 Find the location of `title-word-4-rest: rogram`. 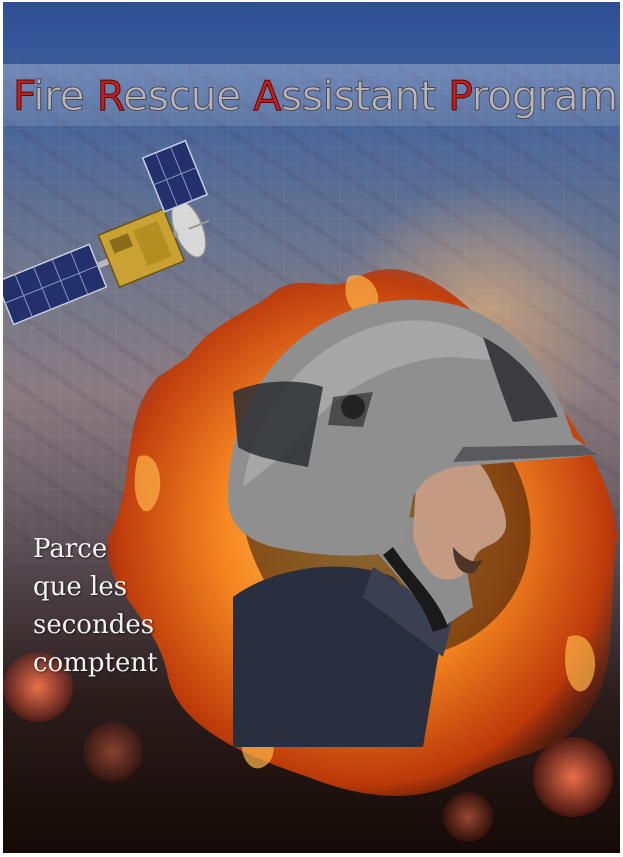

title-word-4-rest: rogram is located at coordinates (545, 96).